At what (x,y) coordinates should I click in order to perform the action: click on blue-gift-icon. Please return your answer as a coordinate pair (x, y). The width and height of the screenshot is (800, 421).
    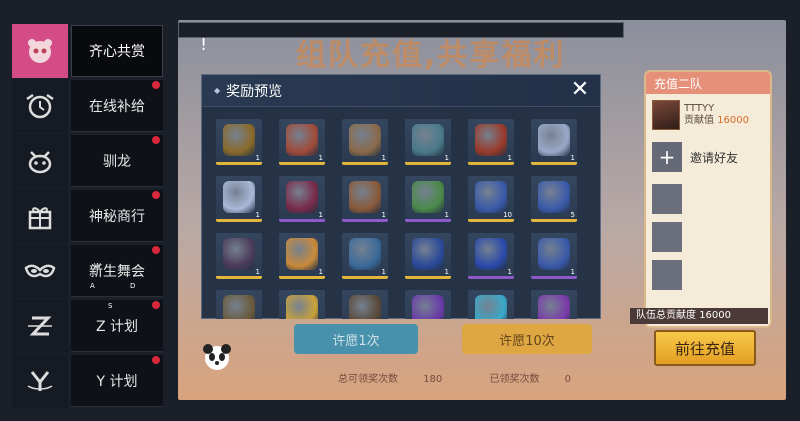
    Looking at the image, I should click on (491, 254).